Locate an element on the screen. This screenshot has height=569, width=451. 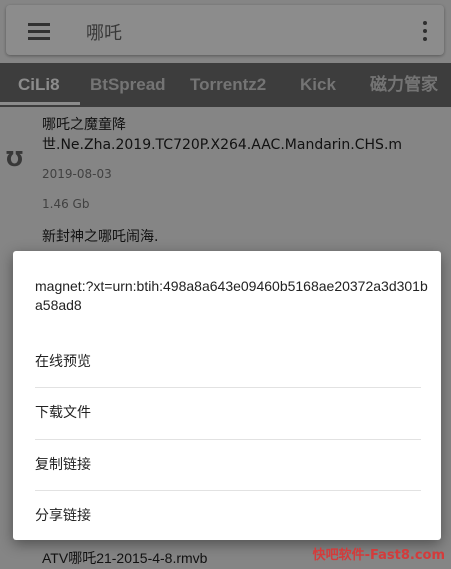
download-file-option: 下载文件 is located at coordinates (228, 413).